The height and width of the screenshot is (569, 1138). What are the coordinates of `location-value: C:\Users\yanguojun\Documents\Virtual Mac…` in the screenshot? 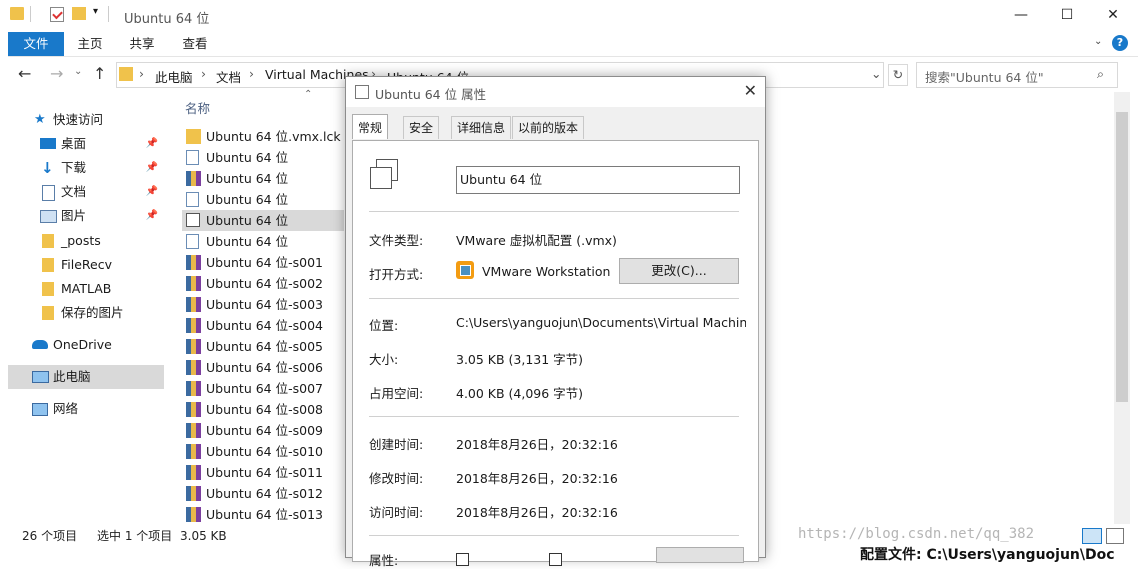 It's located at (601, 322).